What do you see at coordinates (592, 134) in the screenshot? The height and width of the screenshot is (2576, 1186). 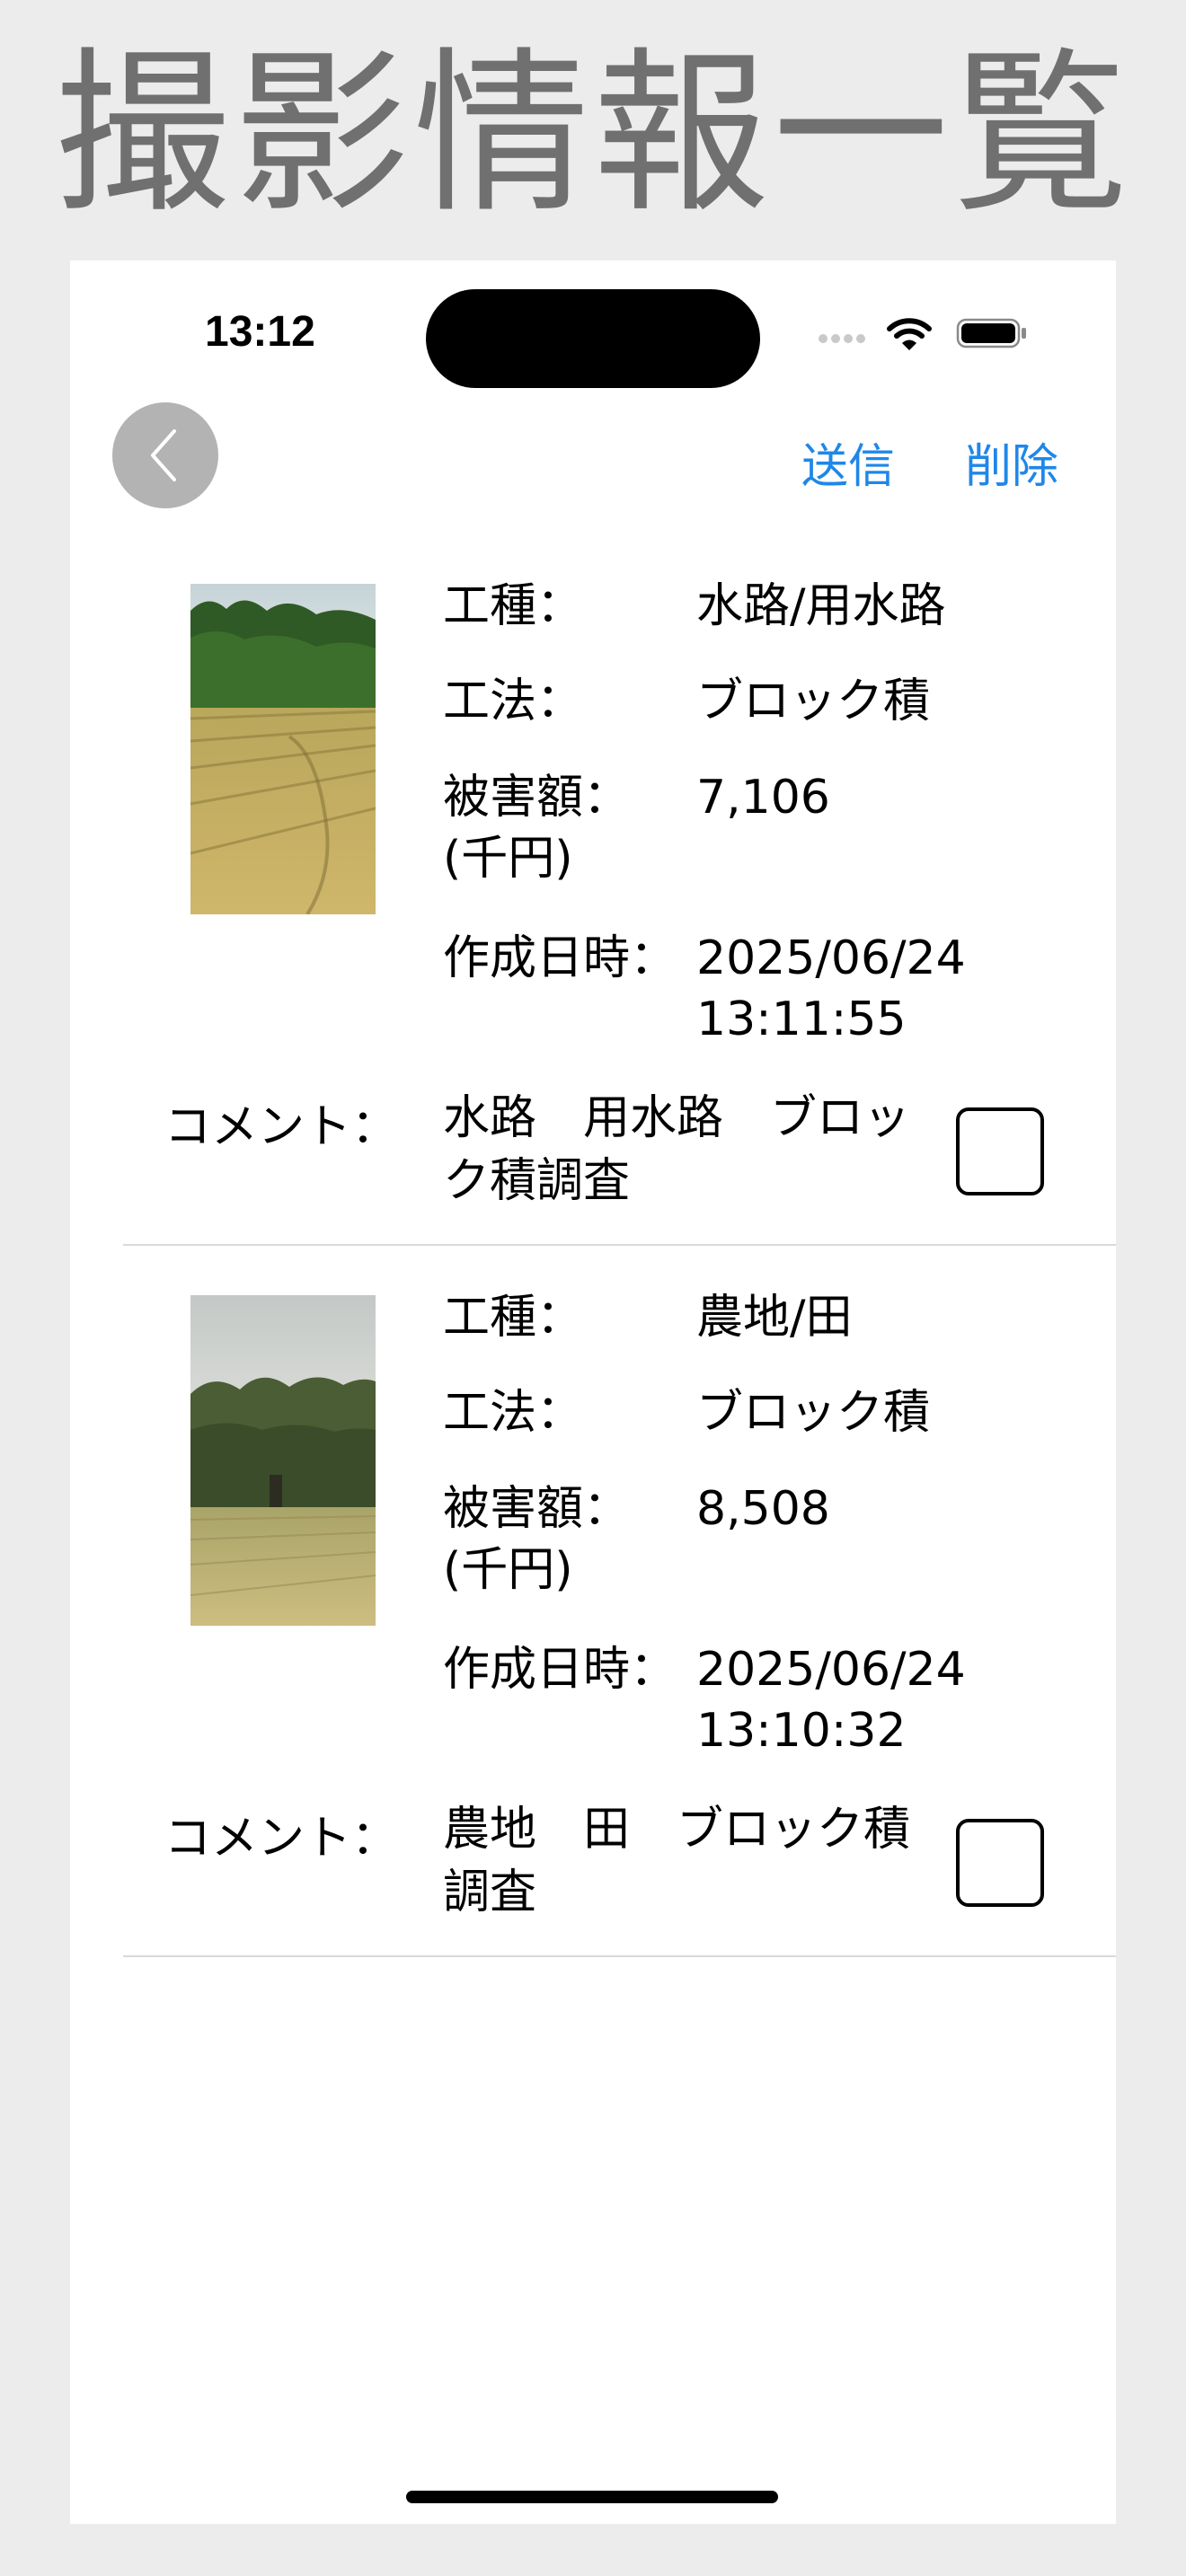 I see `page-title: 撮影情報一覧` at bounding box center [592, 134].